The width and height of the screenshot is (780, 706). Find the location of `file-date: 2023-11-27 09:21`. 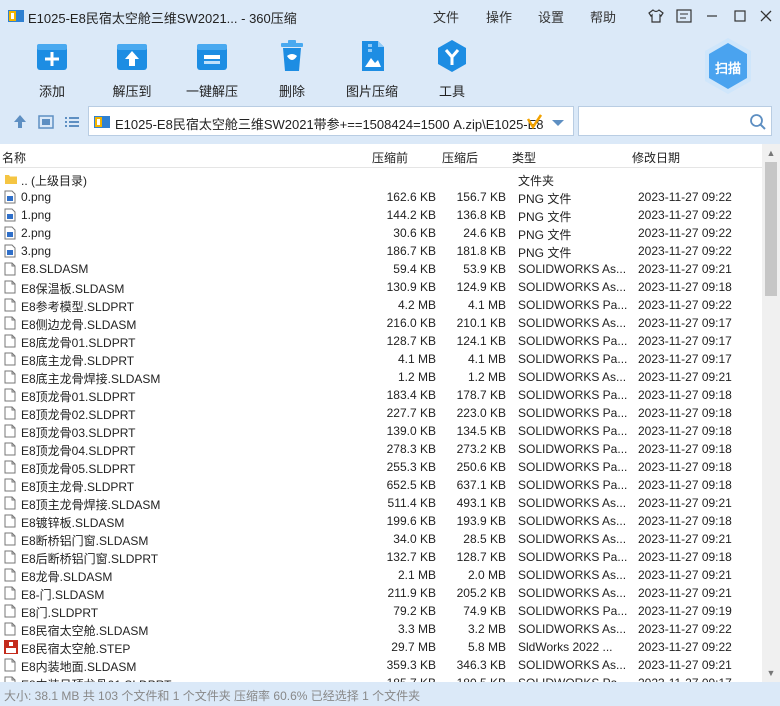

file-date: 2023-11-27 09:21 is located at coordinates (685, 377).